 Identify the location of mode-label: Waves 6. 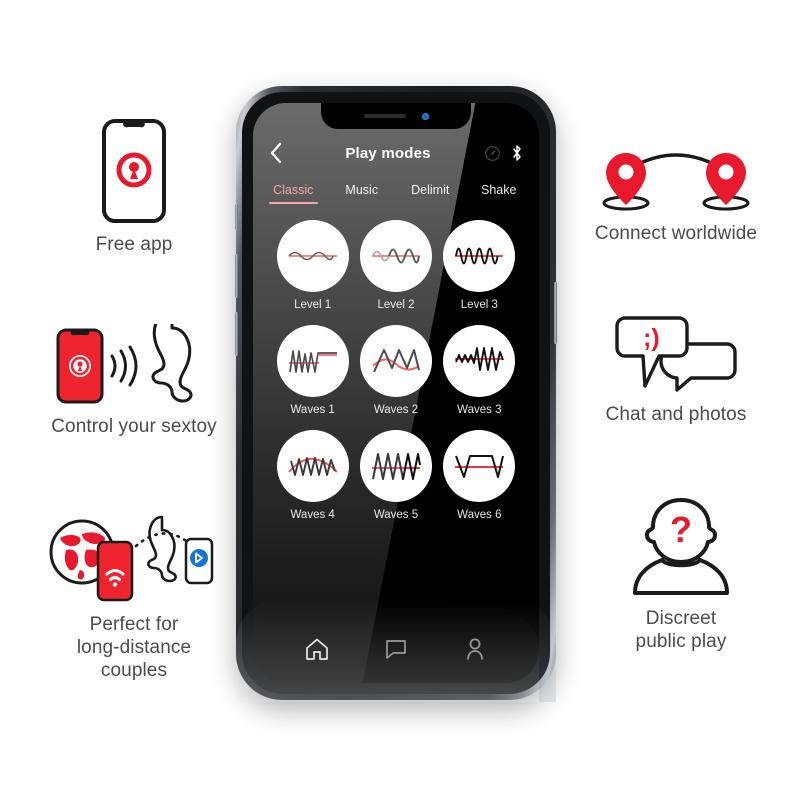
(479, 515).